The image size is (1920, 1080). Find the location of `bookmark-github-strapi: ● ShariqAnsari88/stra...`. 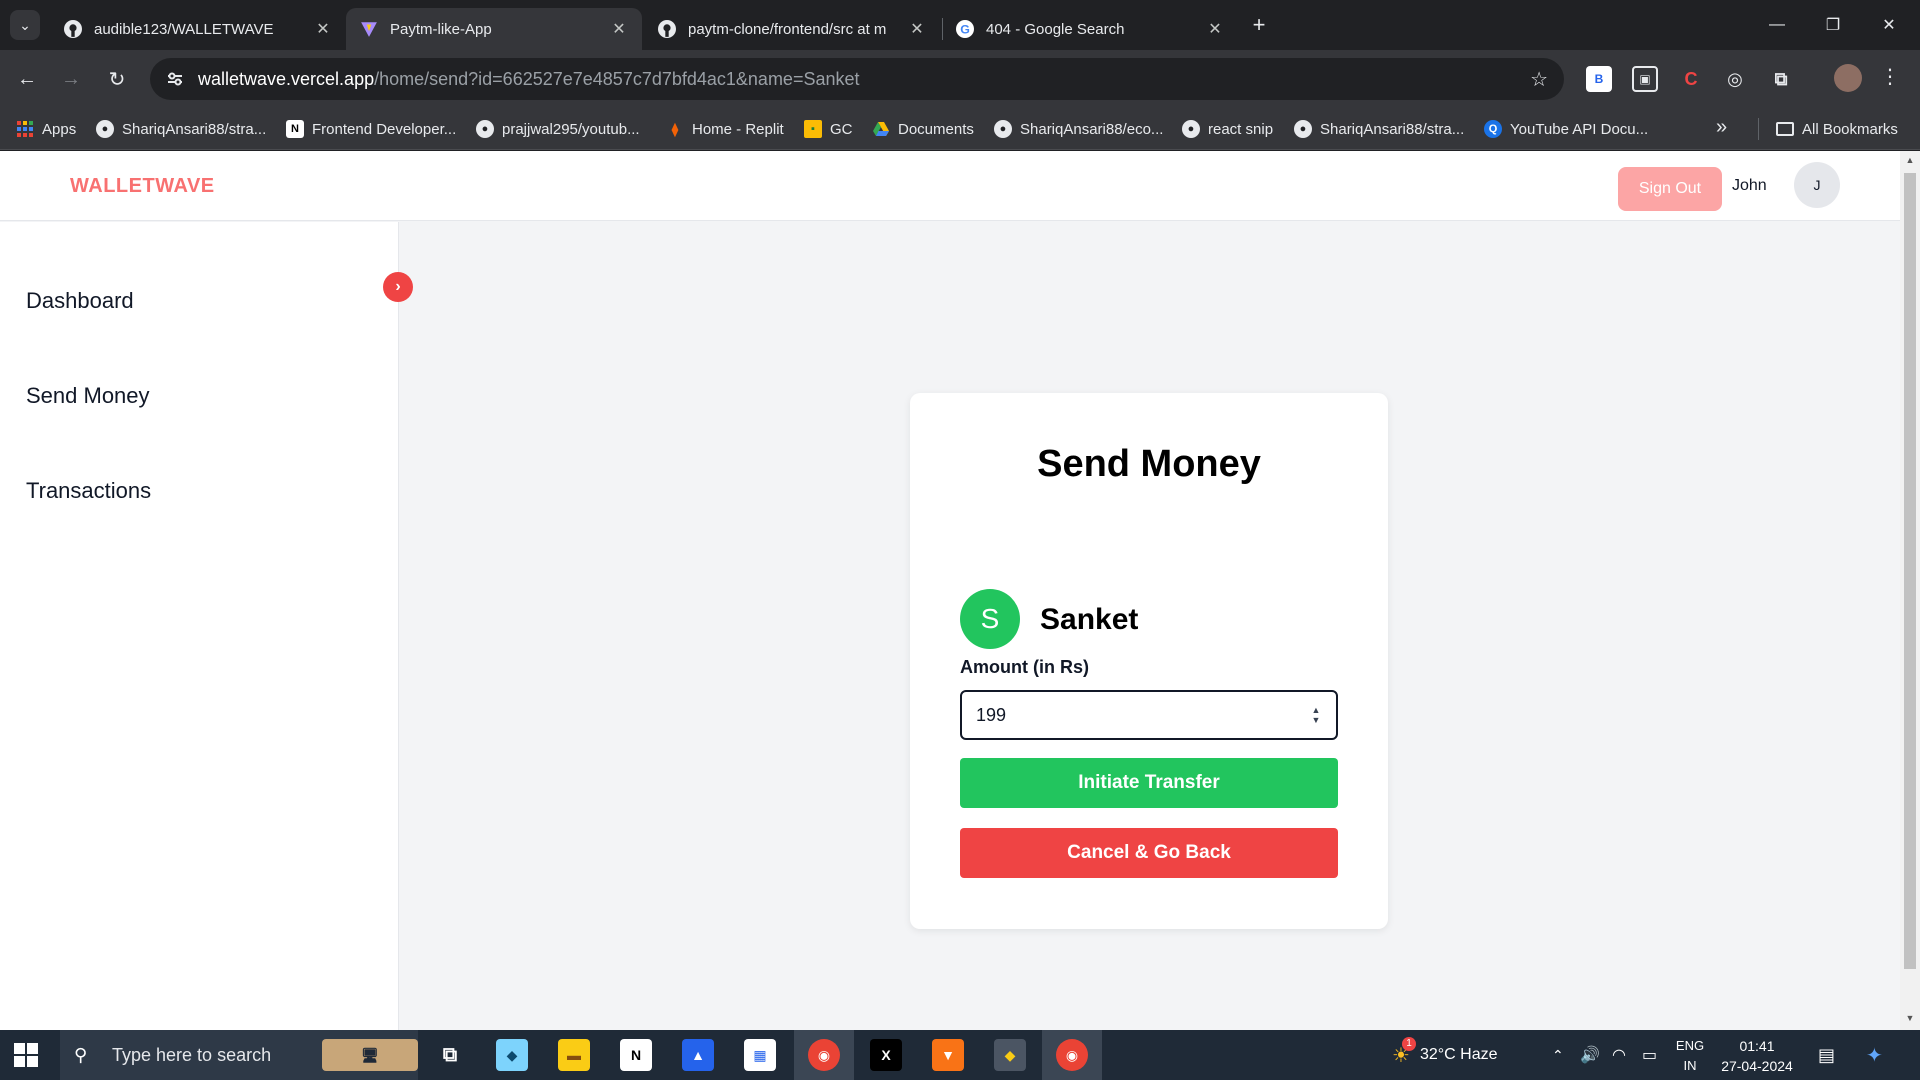

bookmark-github-strapi: ● ShariqAnsari88/stra... is located at coordinates (181, 129).